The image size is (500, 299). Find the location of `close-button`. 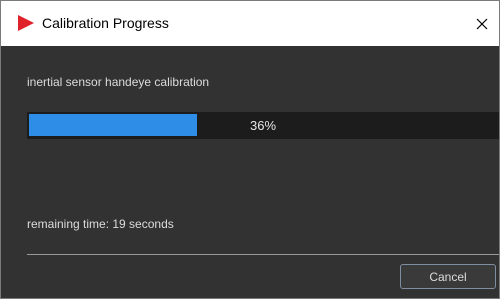

close-button is located at coordinates (482, 23).